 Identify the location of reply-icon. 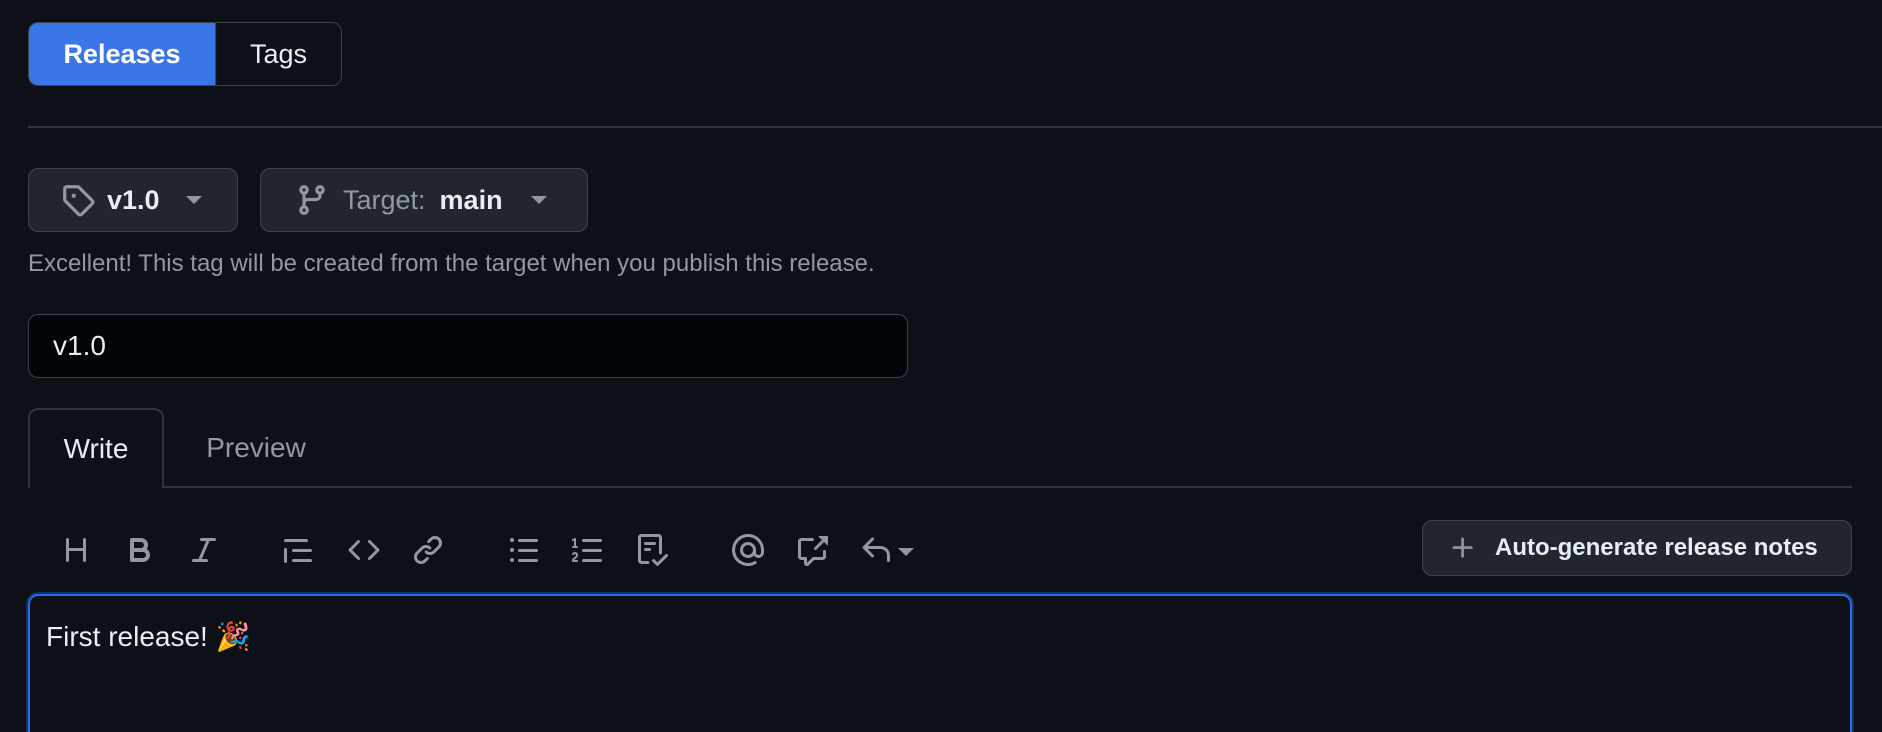
(876, 550).